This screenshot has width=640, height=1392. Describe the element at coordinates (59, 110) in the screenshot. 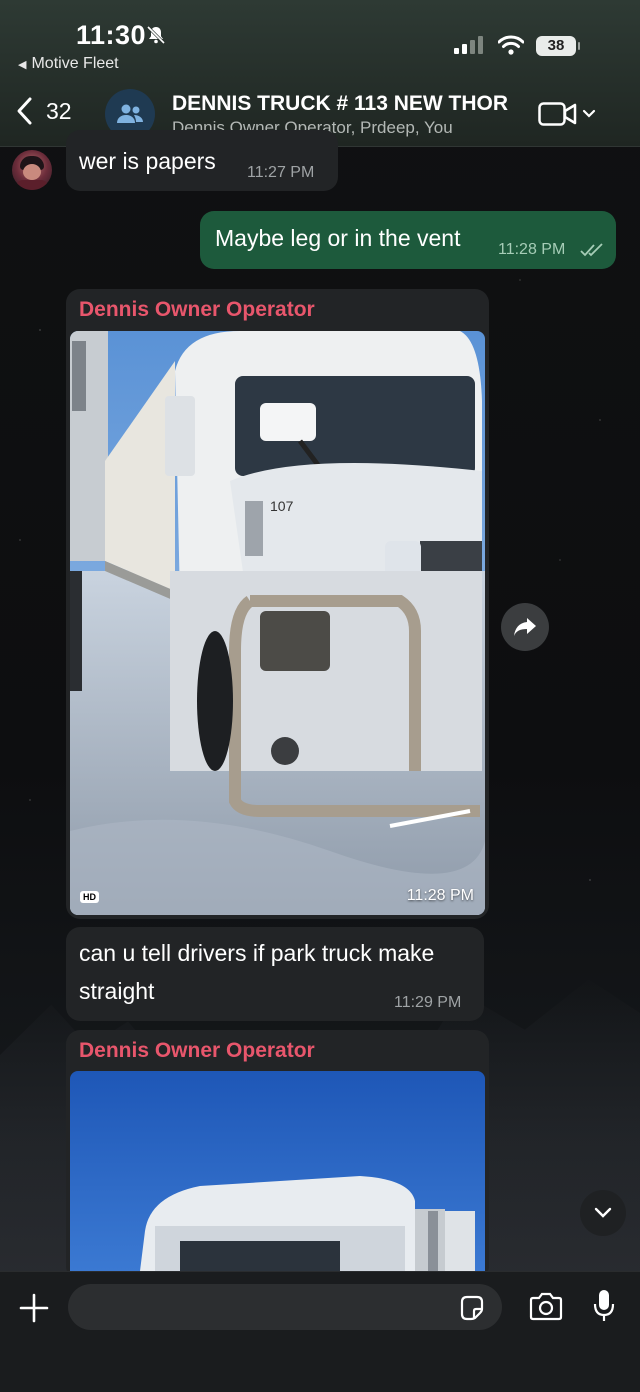

I see `unread-count: 32` at that location.